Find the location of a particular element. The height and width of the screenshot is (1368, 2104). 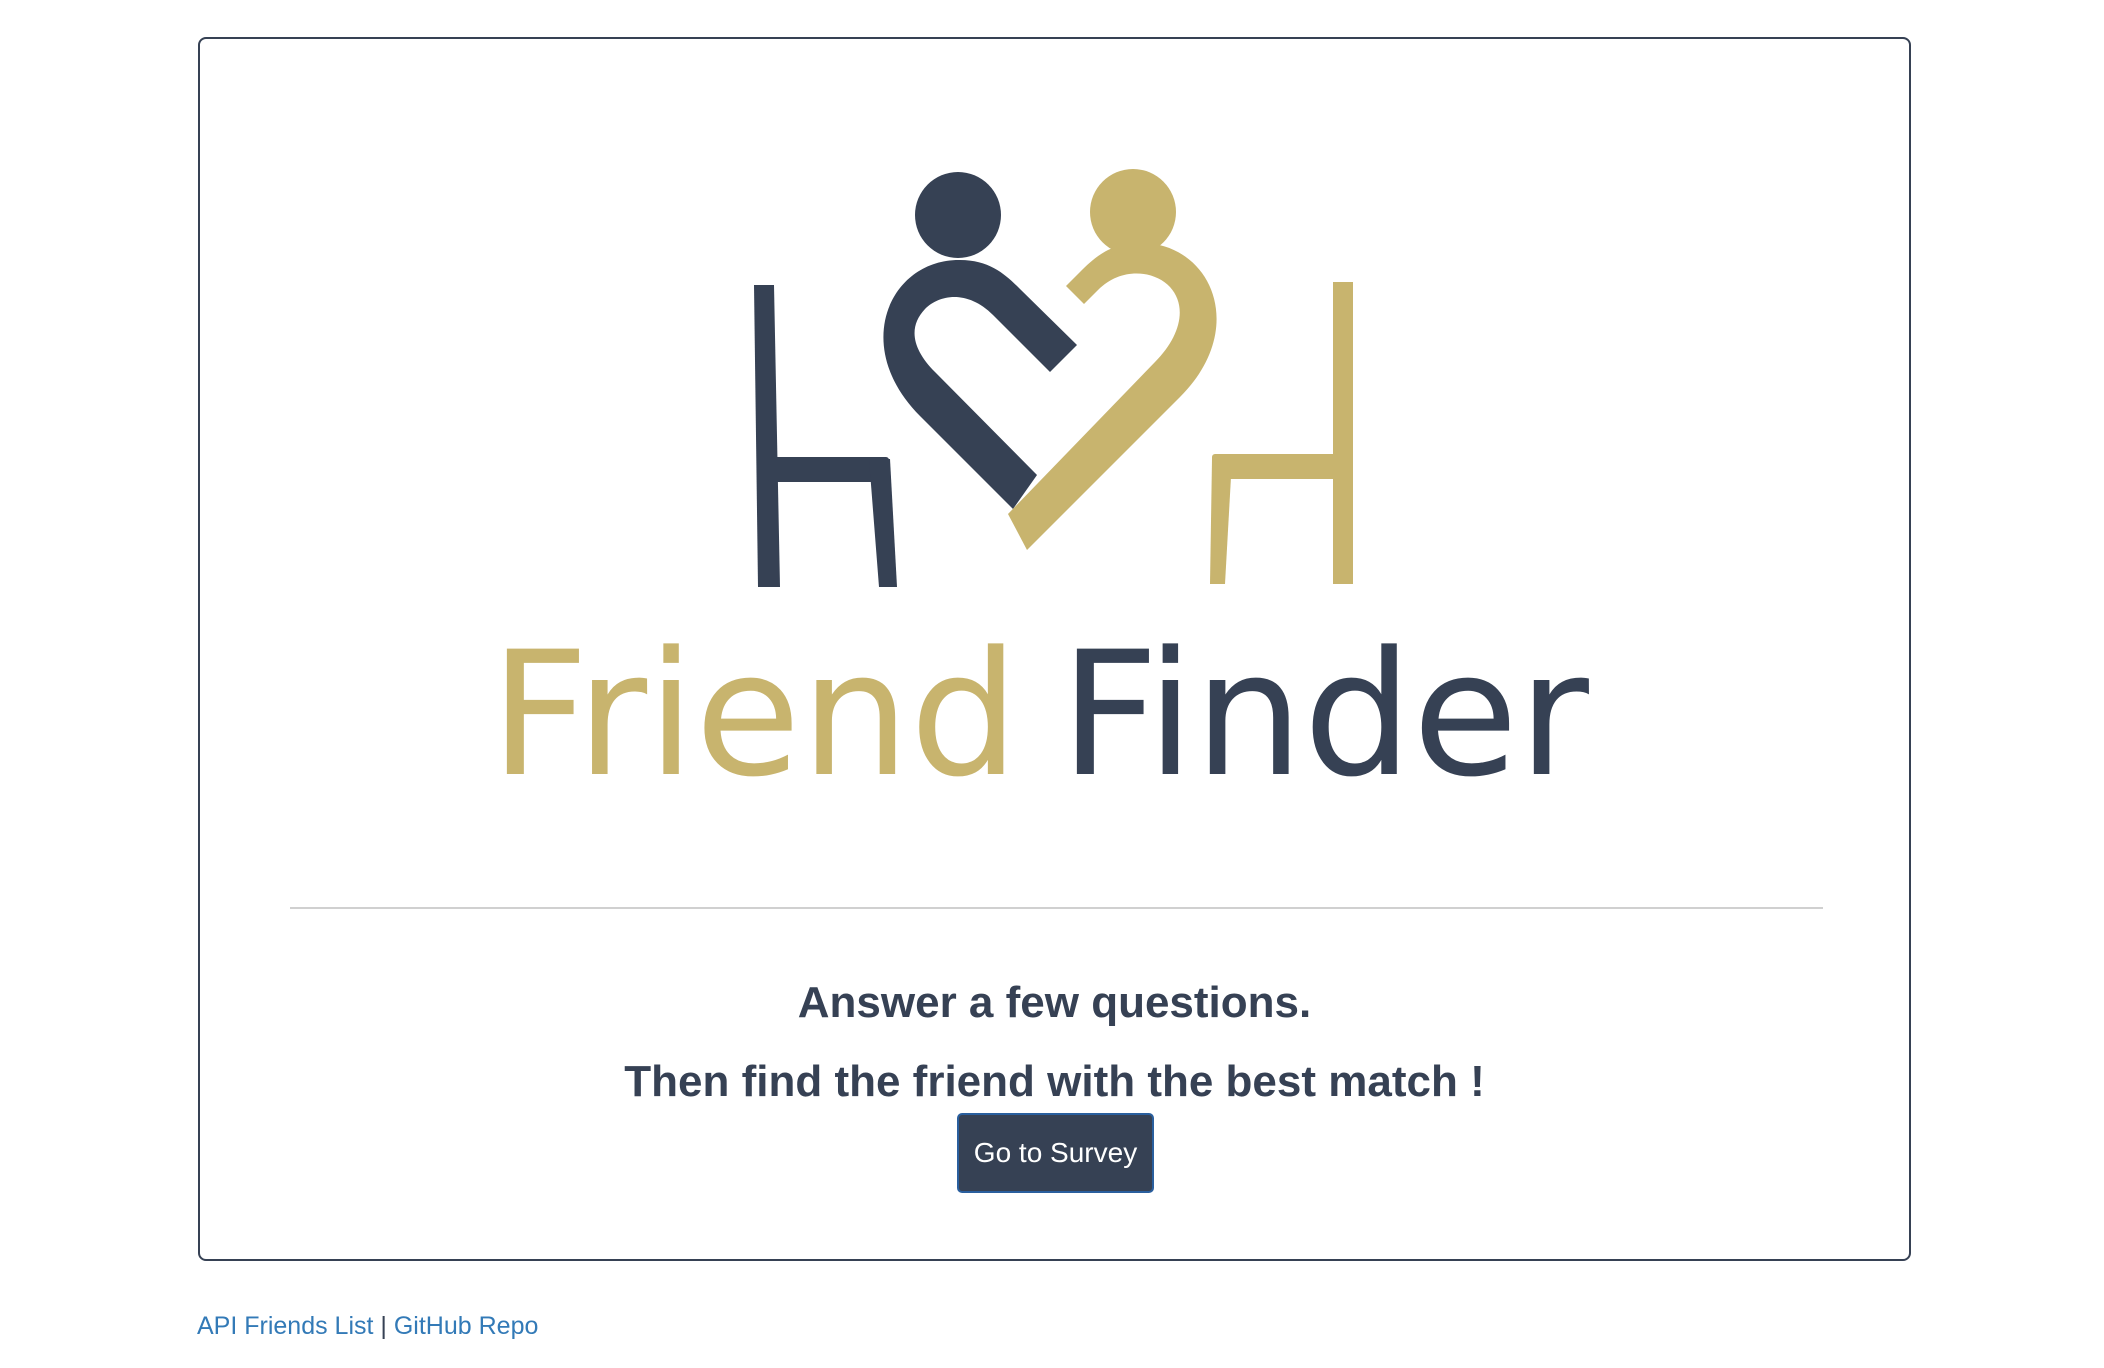

gold-chair-icon is located at coordinates (1281, 433).